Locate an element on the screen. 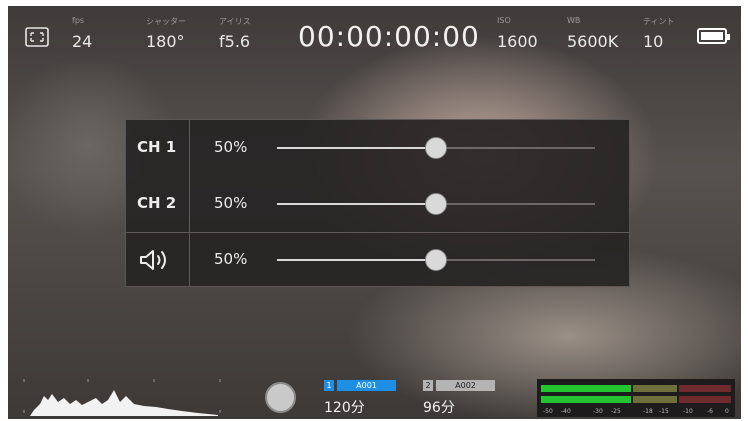 The width and height of the screenshot is (748, 421). meter-scale-30: -30 is located at coordinates (598, 411).